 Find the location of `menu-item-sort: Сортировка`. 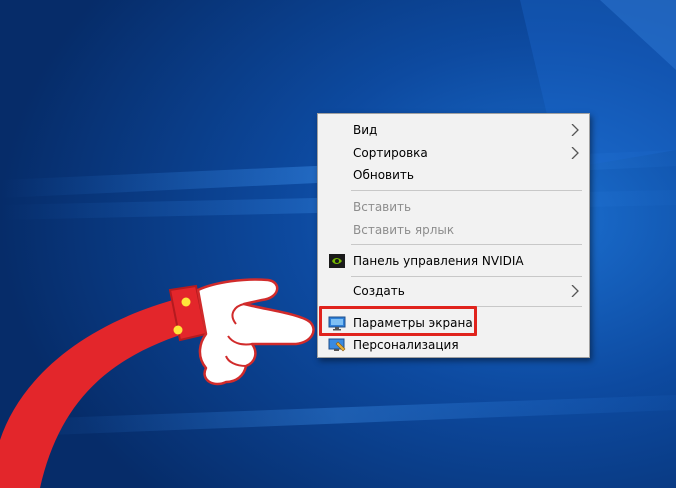

menu-item-sort: Сортировка is located at coordinates (453, 153).